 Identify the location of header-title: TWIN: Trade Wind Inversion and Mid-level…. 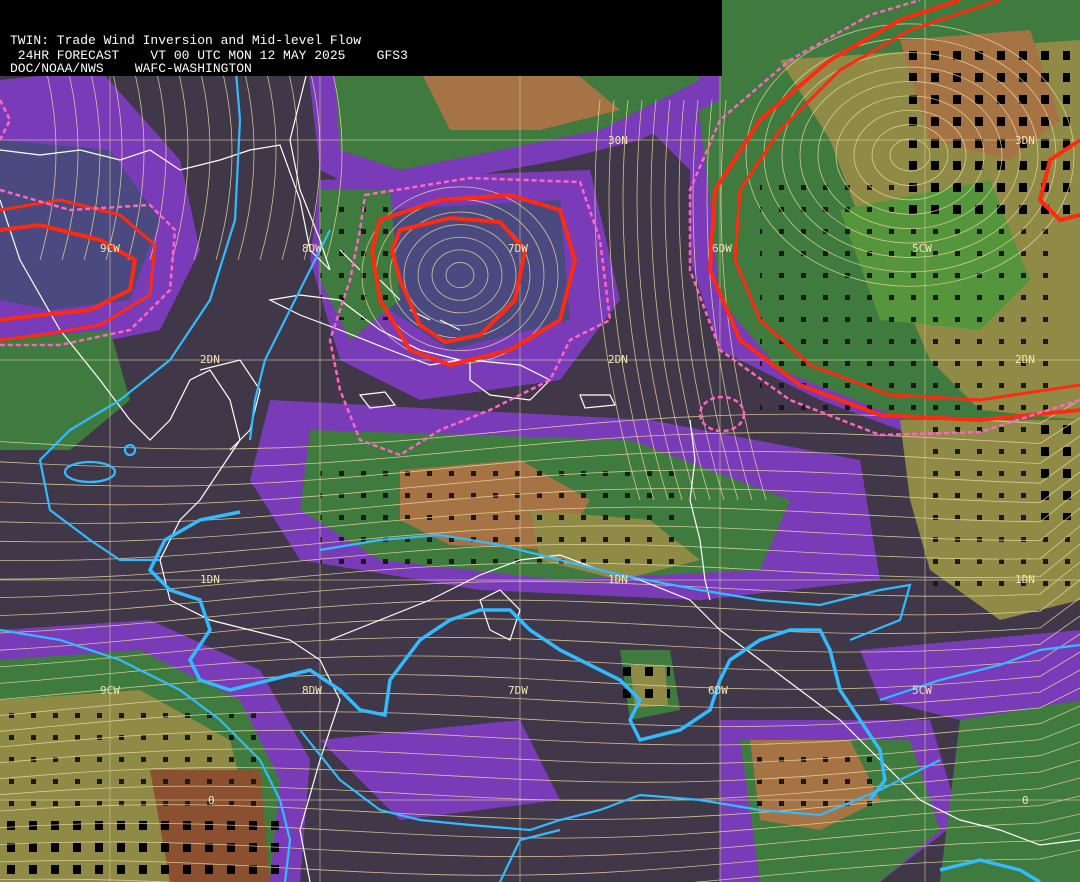
(186, 40).